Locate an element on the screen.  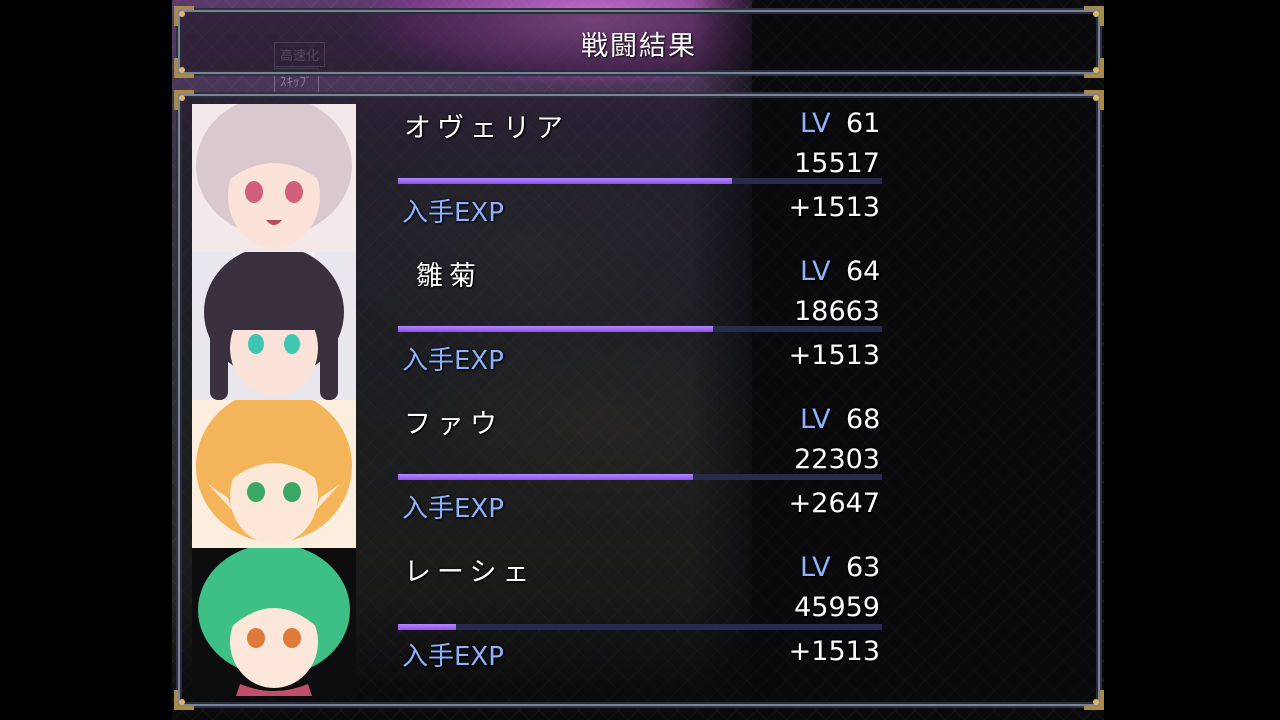
member-name: ファウ is located at coordinates (453, 424).